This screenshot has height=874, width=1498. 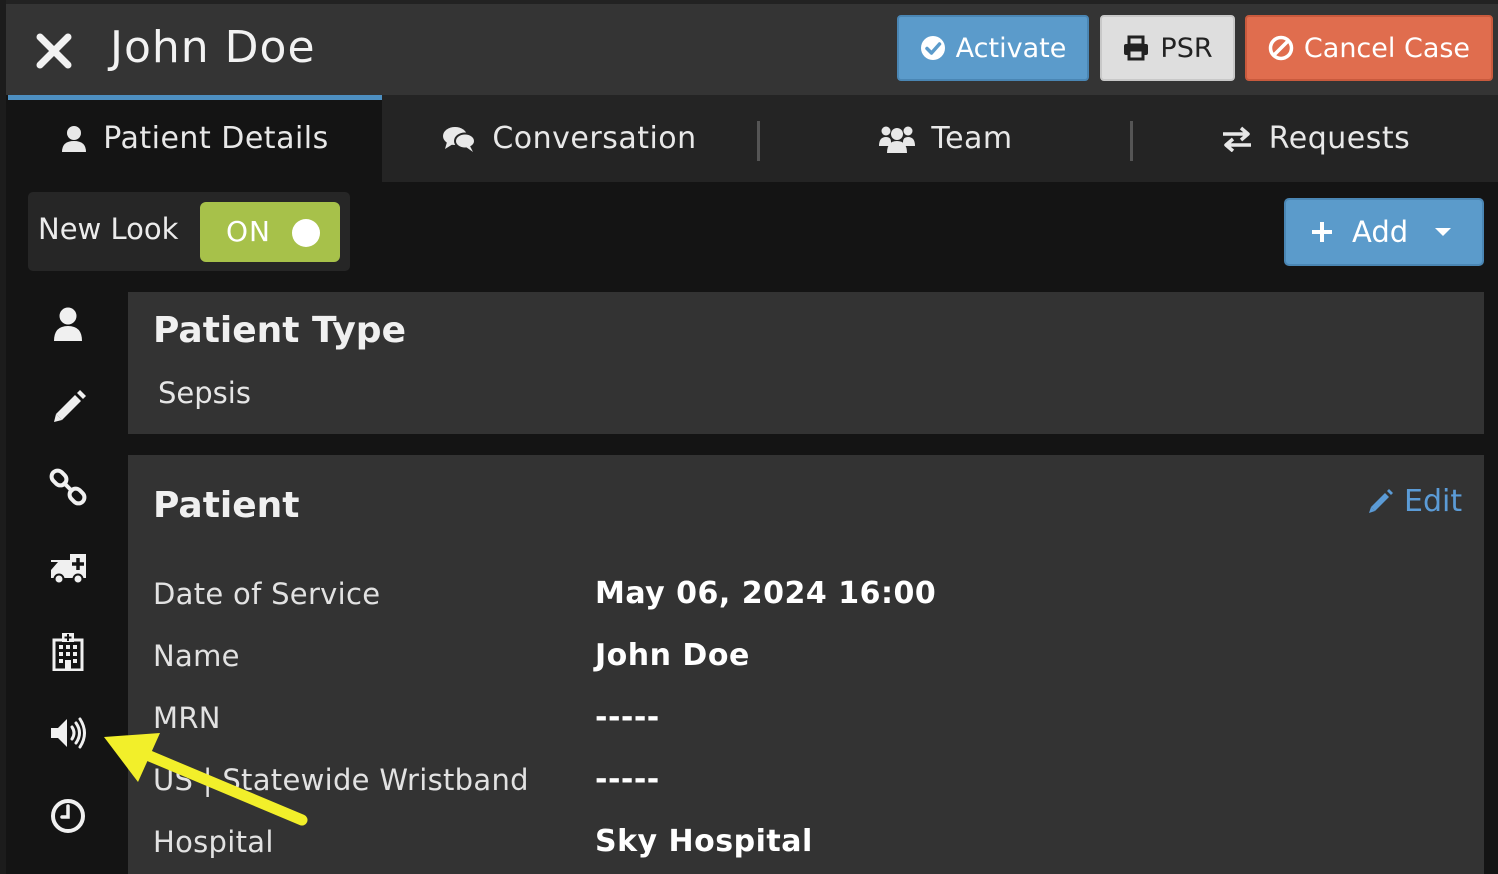 I want to click on tab-label: Requests, so click(x=1339, y=138).